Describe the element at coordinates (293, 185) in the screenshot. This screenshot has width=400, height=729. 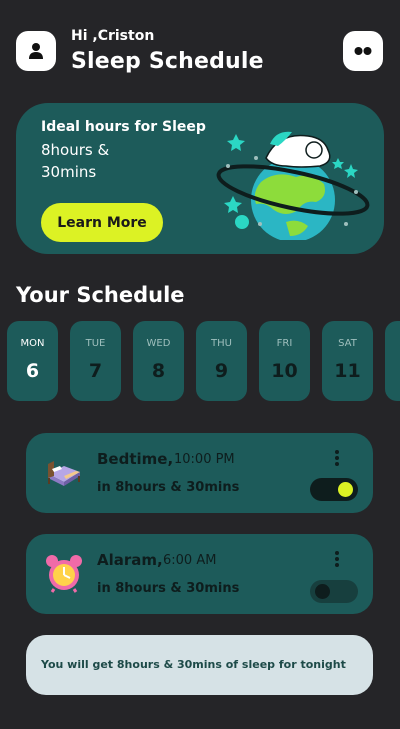
I see `sleeping-on-planet-illustration` at that location.